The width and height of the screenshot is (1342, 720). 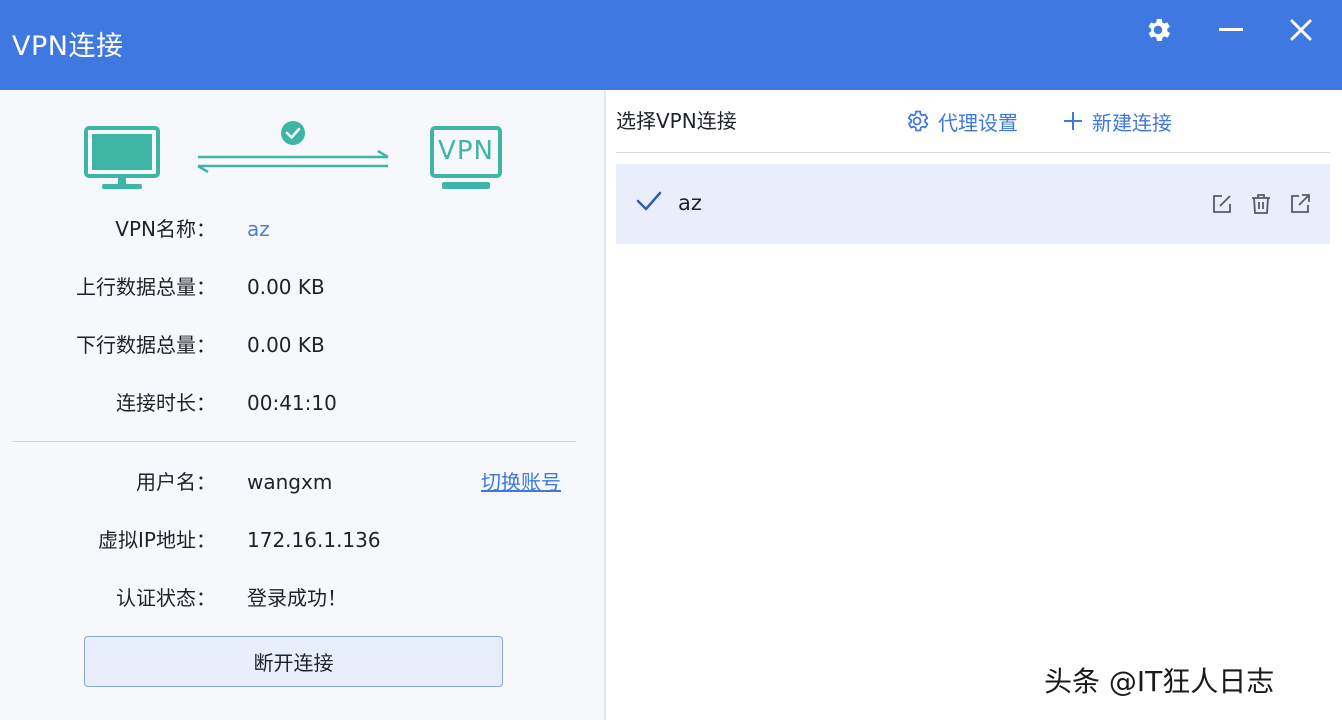 I want to click on watermark-text: 头条 @IT狂人日志, so click(x=1159, y=681).